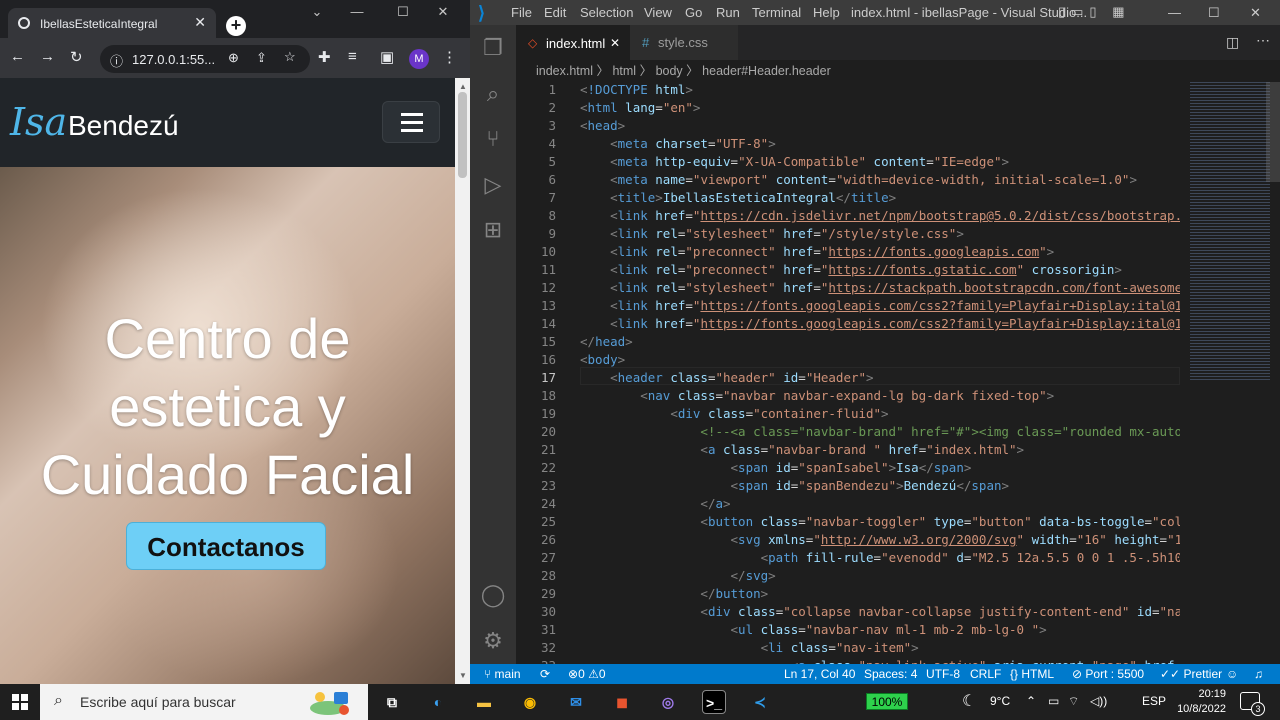 Image resolution: width=1280 pixels, height=720 pixels. I want to click on more-actions-icon: ⋯, so click(1263, 40).